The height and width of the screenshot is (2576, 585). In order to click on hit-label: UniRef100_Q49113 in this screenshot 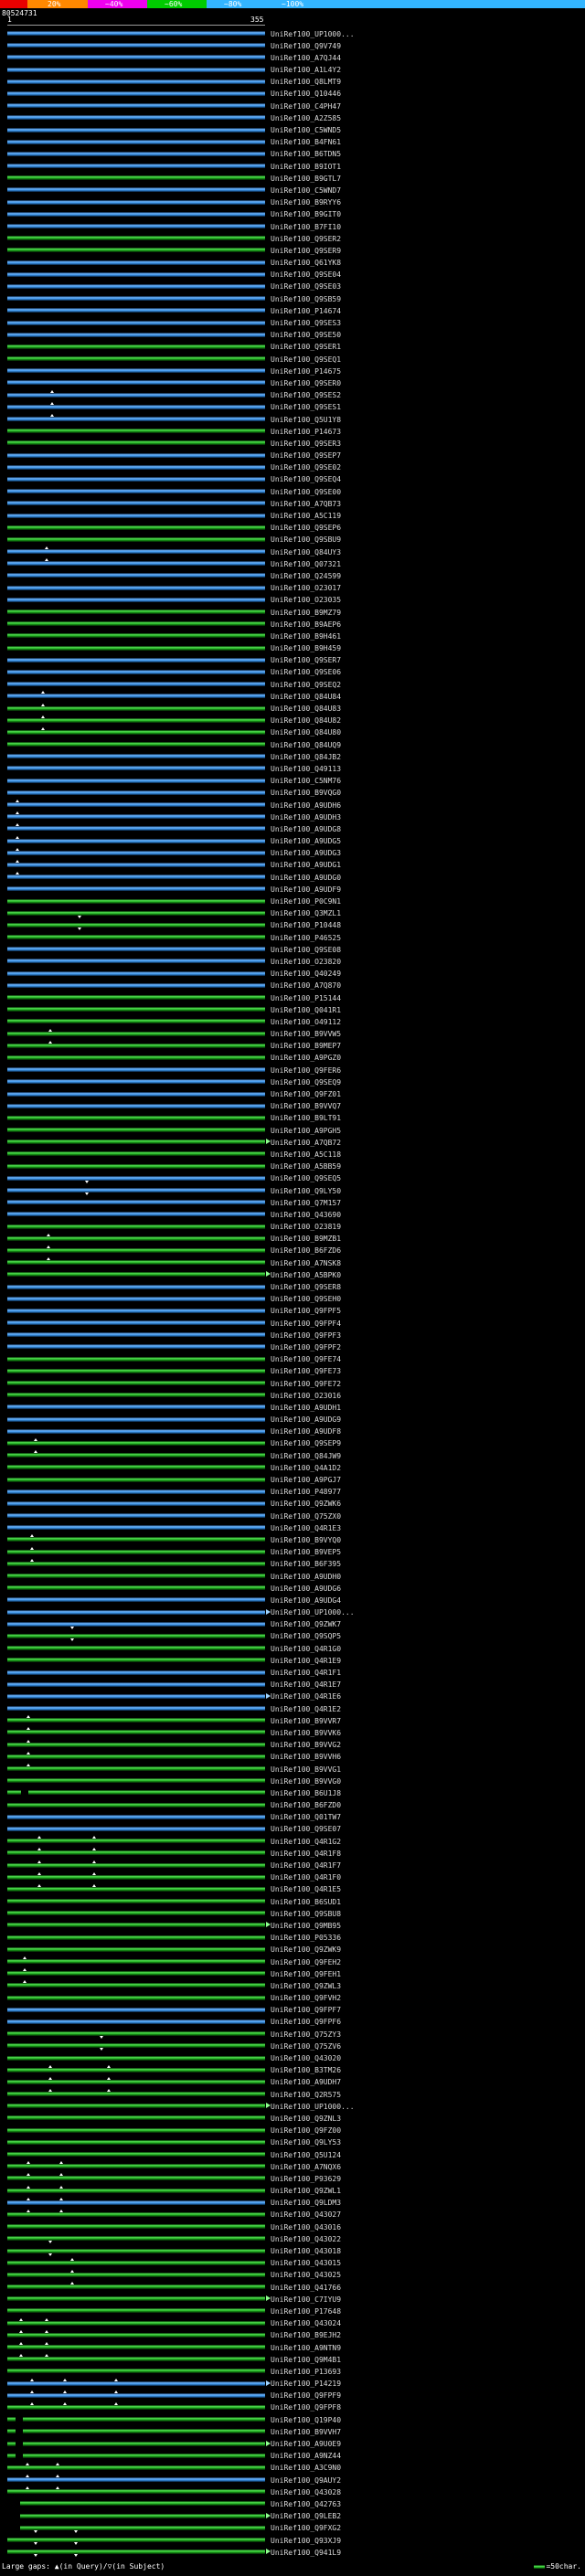, I will do `click(306, 769)`.